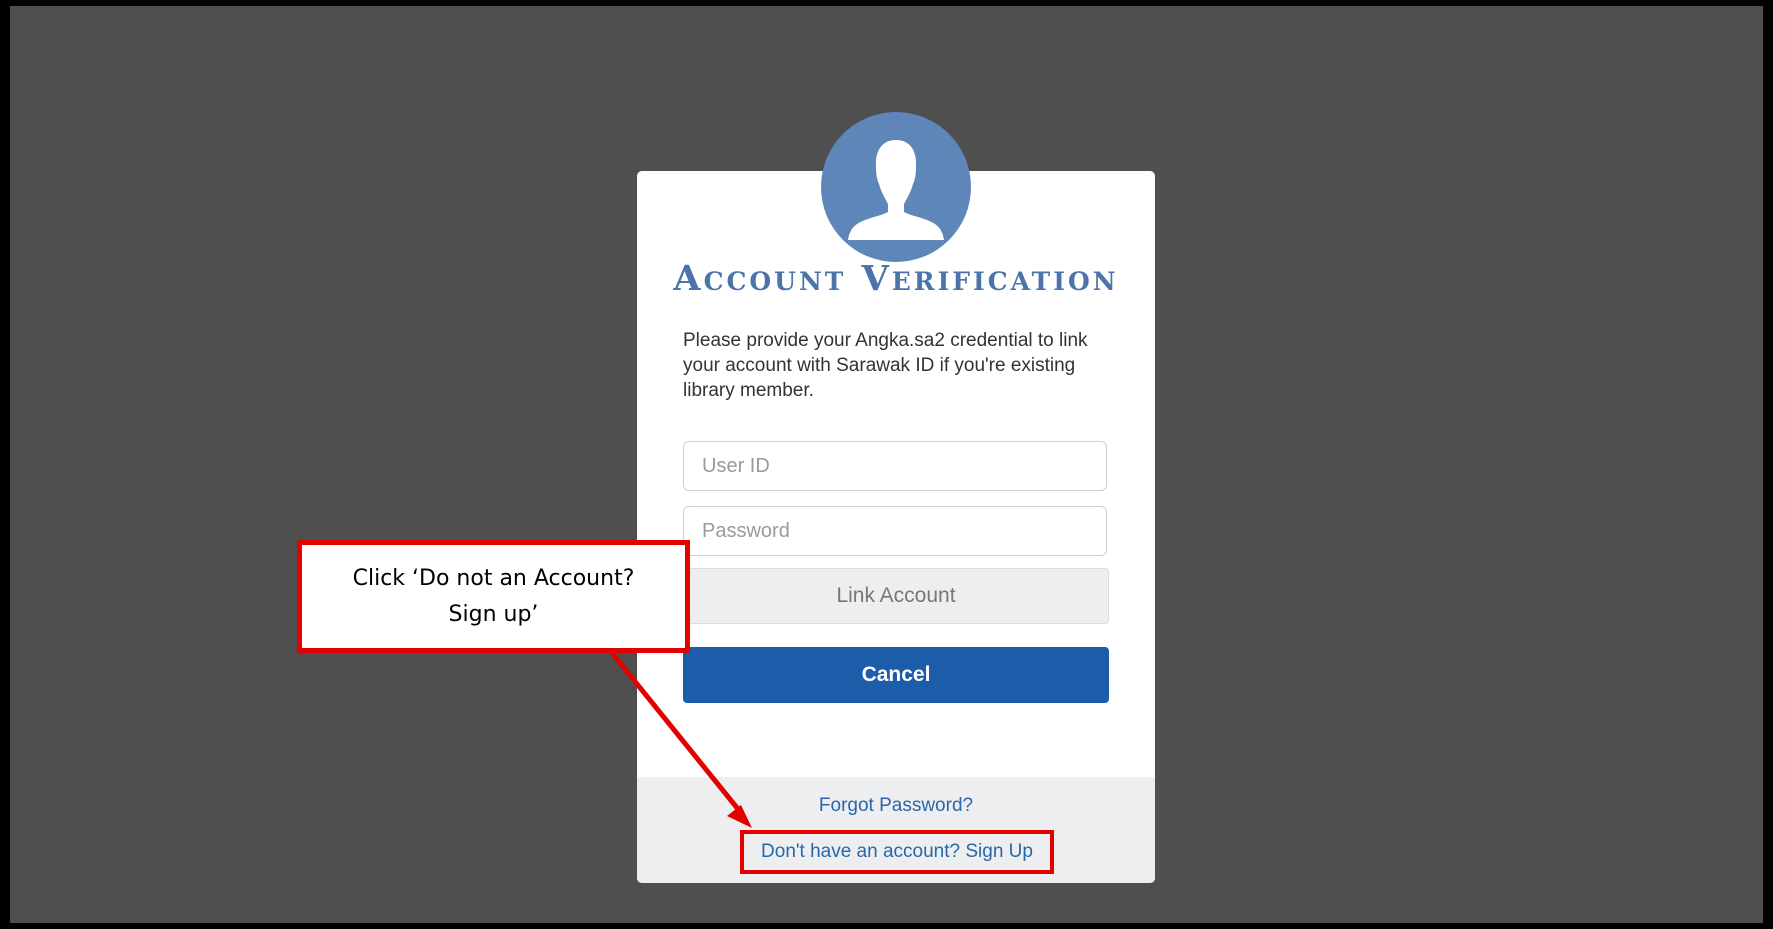  What do you see at coordinates (493, 596) in the screenshot?
I see `annotation-callout: Click ‘Do not an Account? Sign up’` at bounding box center [493, 596].